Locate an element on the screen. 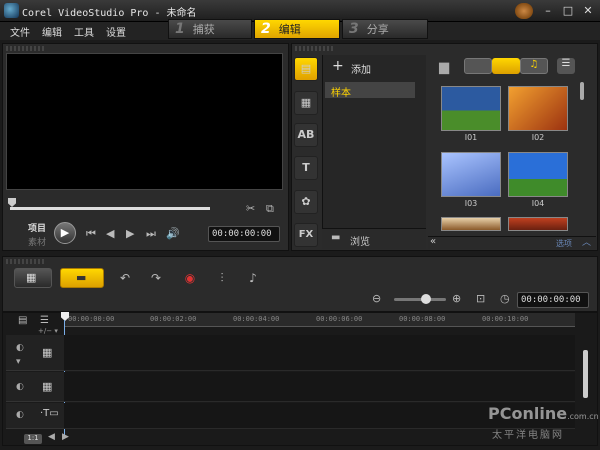 The width and height of the screenshot is (600, 450). show-all-tracks-icon: ▤ is located at coordinates (22, 320).